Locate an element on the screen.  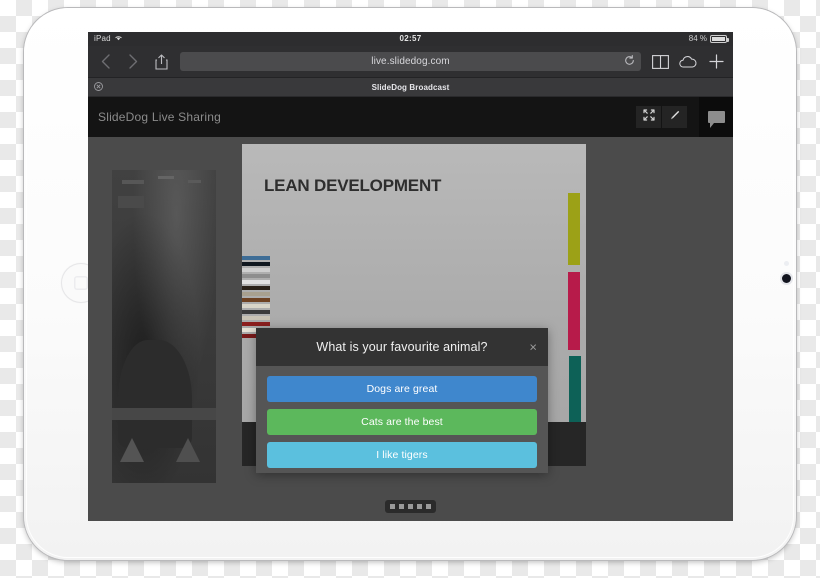
app-title: SlideDog Live Sharing is located at coordinates (159, 117).